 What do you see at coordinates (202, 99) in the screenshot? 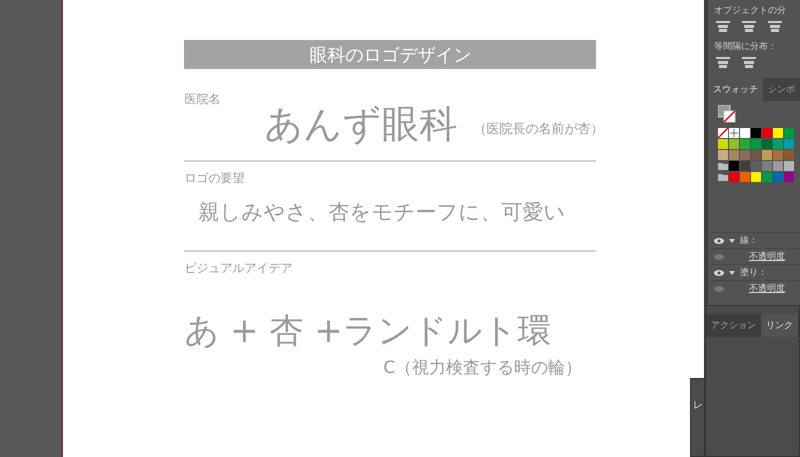
I see `section-label: 医院名` at bounding box center [202, 99].